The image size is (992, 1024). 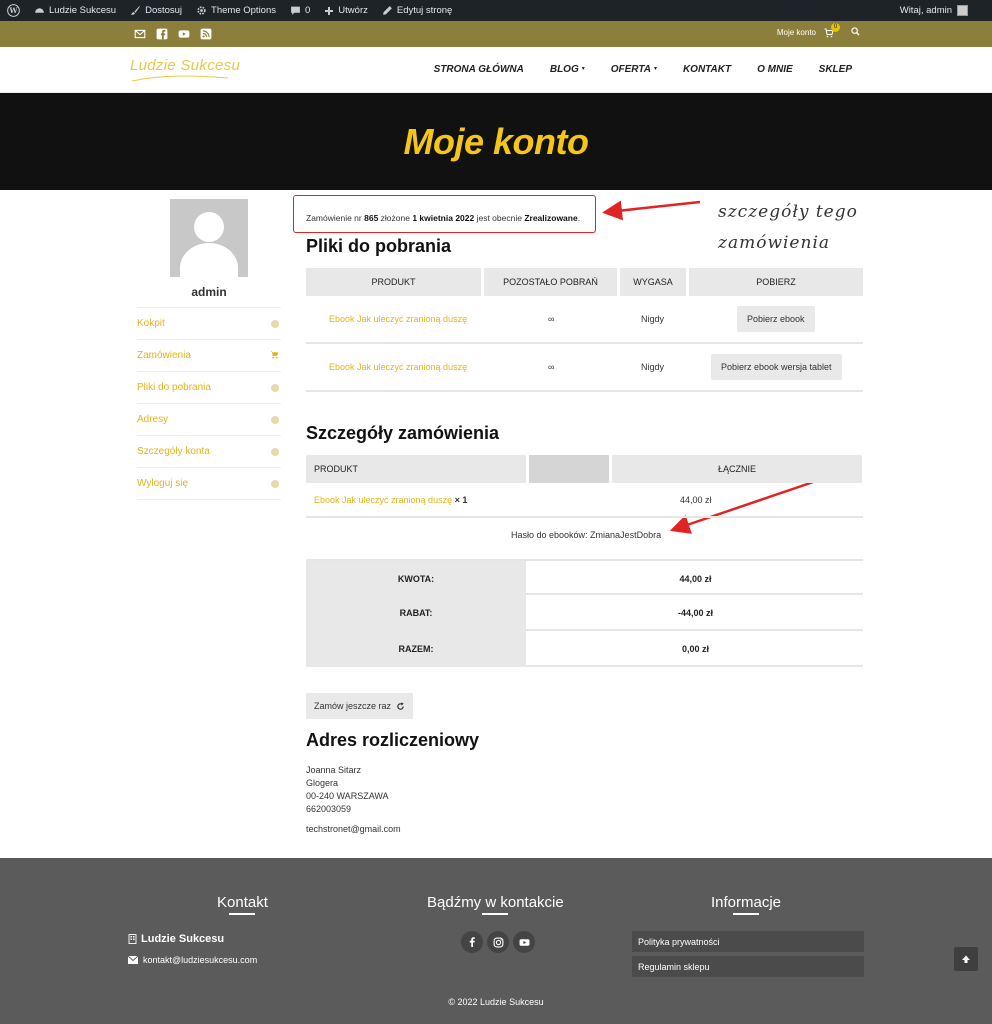 What do you see at coordinates (329, 809) in the screenshot?
I see `address-phone: 662003059` at bounding box center [329, 809].